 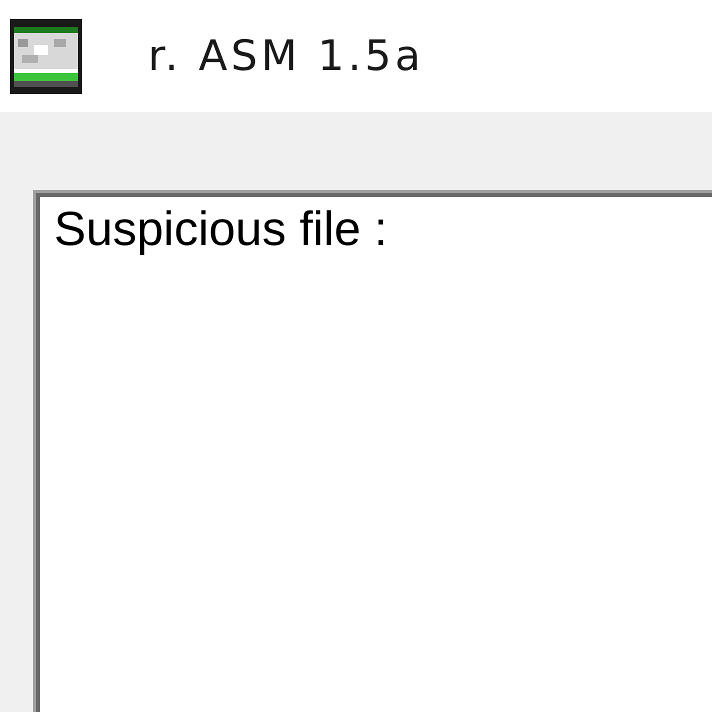 What do you see at coordinates (46, 56) in the screenshot?
I see `app-icon` at bounding box center [46, 56].